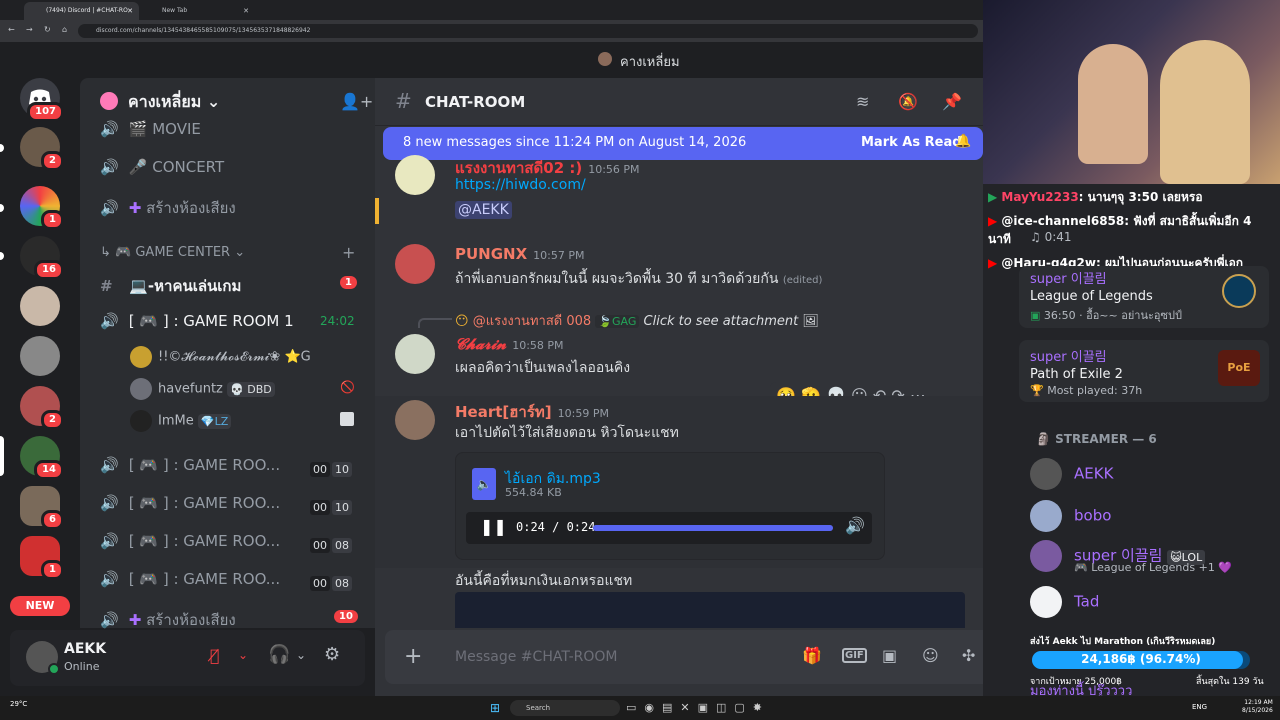 The height and width of the screenshot is (720, 1280). Describe the element at coordinates (220, 357) in the screenshot. I see `voice-user: !!©𝓗𝓮𝓪𝓷𝓽𝓱𝓸𝓼𝓔𝓻𝓶𝓲❀ ⭐G` at that location.